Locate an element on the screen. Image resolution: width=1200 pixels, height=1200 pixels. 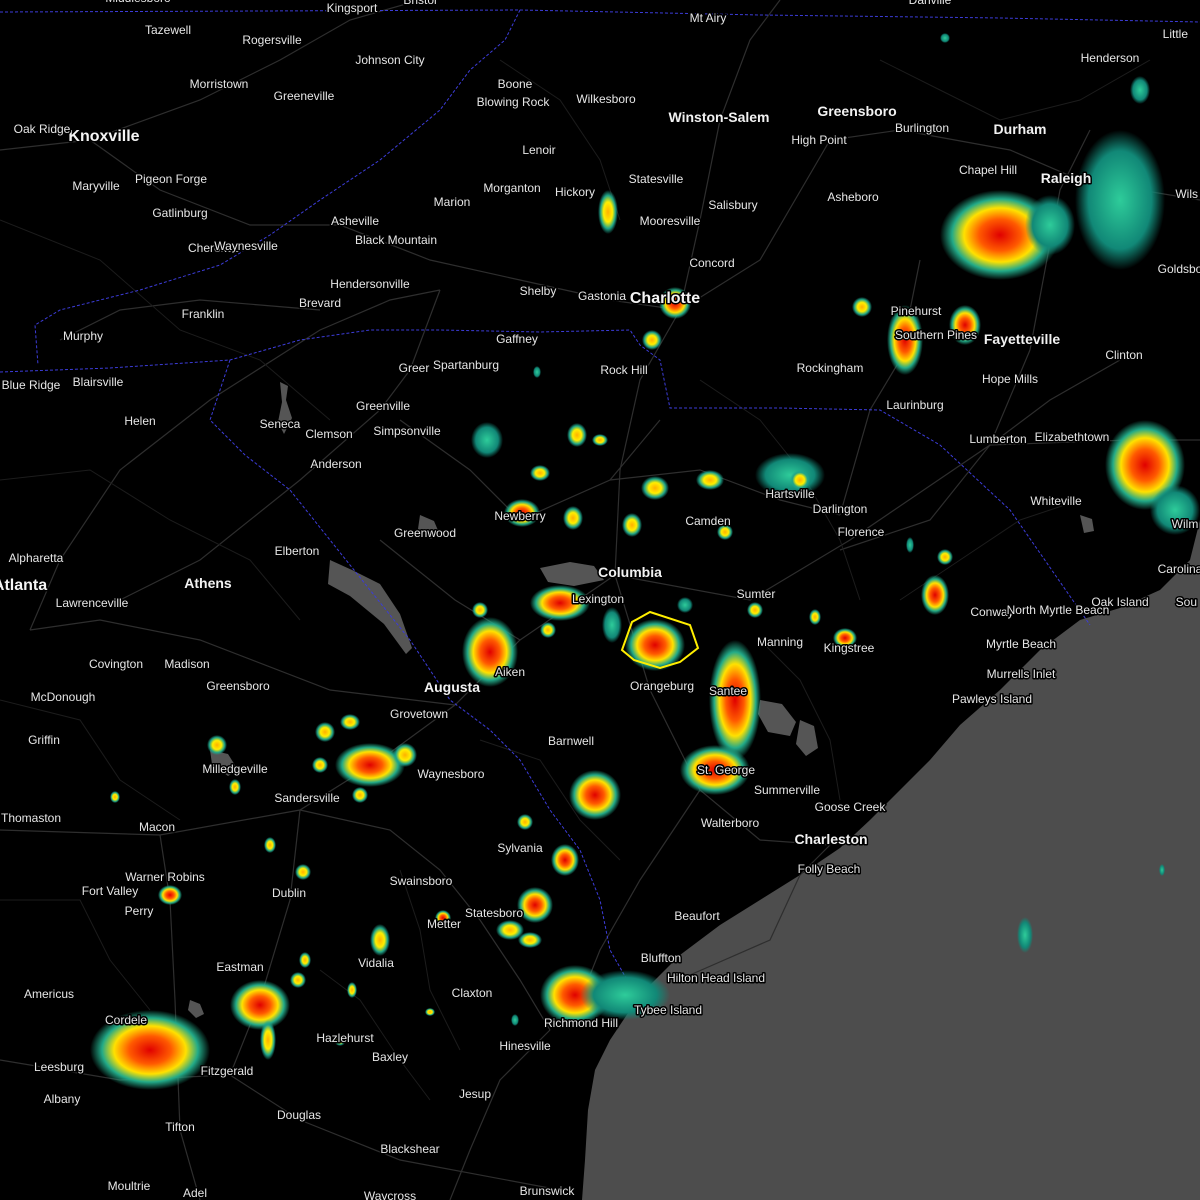
city-label: Athens is located at coordinates (208, 583).